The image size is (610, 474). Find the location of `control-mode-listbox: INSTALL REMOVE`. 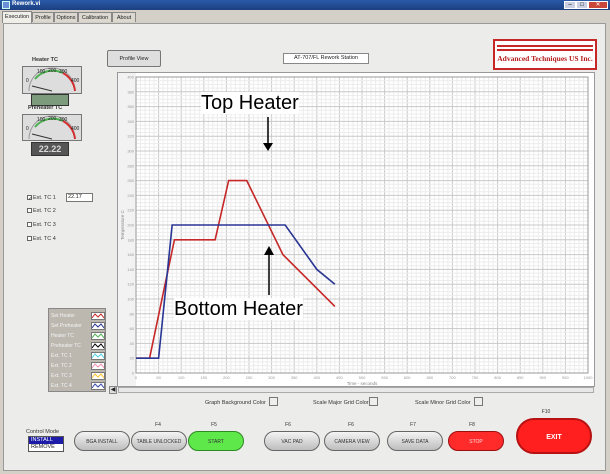

control-mode-listbox: INSTALL REMOVE is located at coordinates (46, 444).